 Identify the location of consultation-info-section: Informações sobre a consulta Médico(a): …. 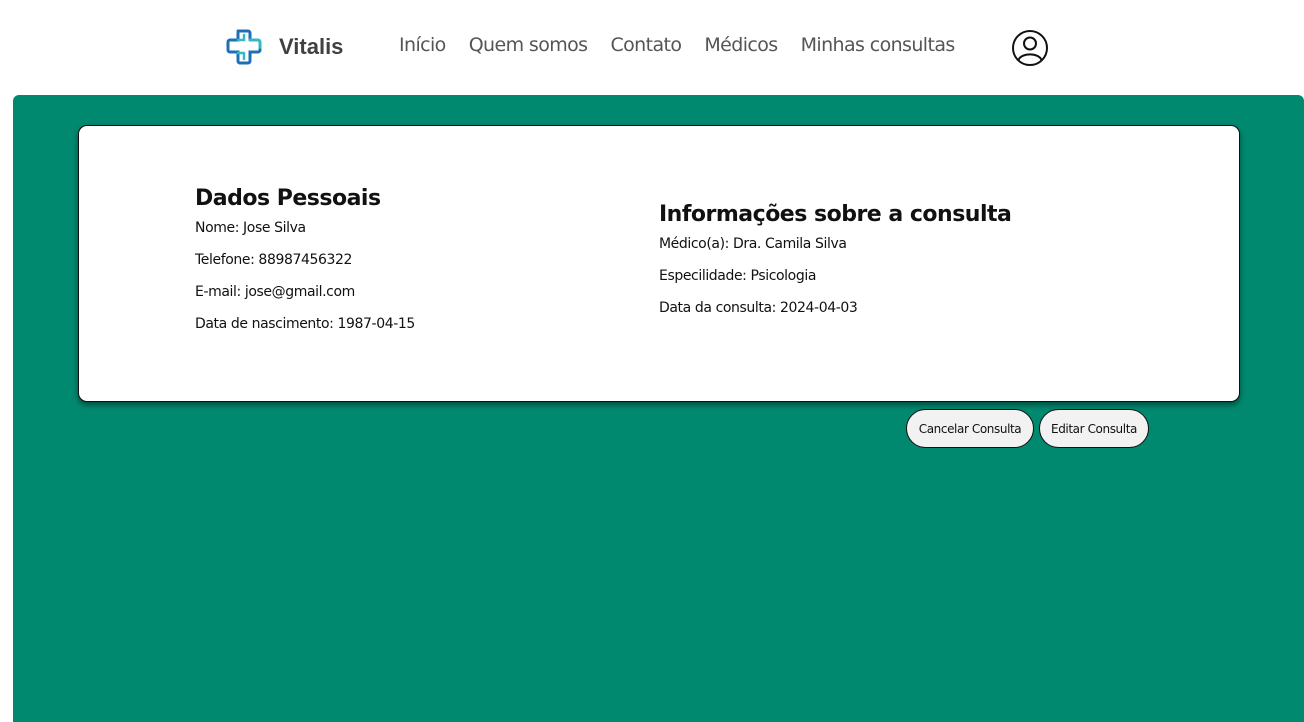
(835, 266).